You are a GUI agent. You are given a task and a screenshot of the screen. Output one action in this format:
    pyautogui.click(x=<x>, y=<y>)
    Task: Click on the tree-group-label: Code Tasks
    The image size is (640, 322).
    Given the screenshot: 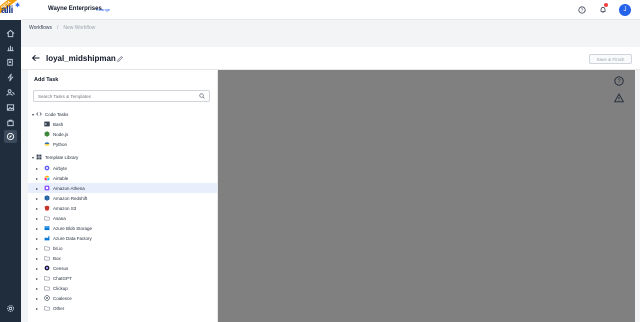 What is the action you would take?
    pyautogui.click(x=57, y=114)
    